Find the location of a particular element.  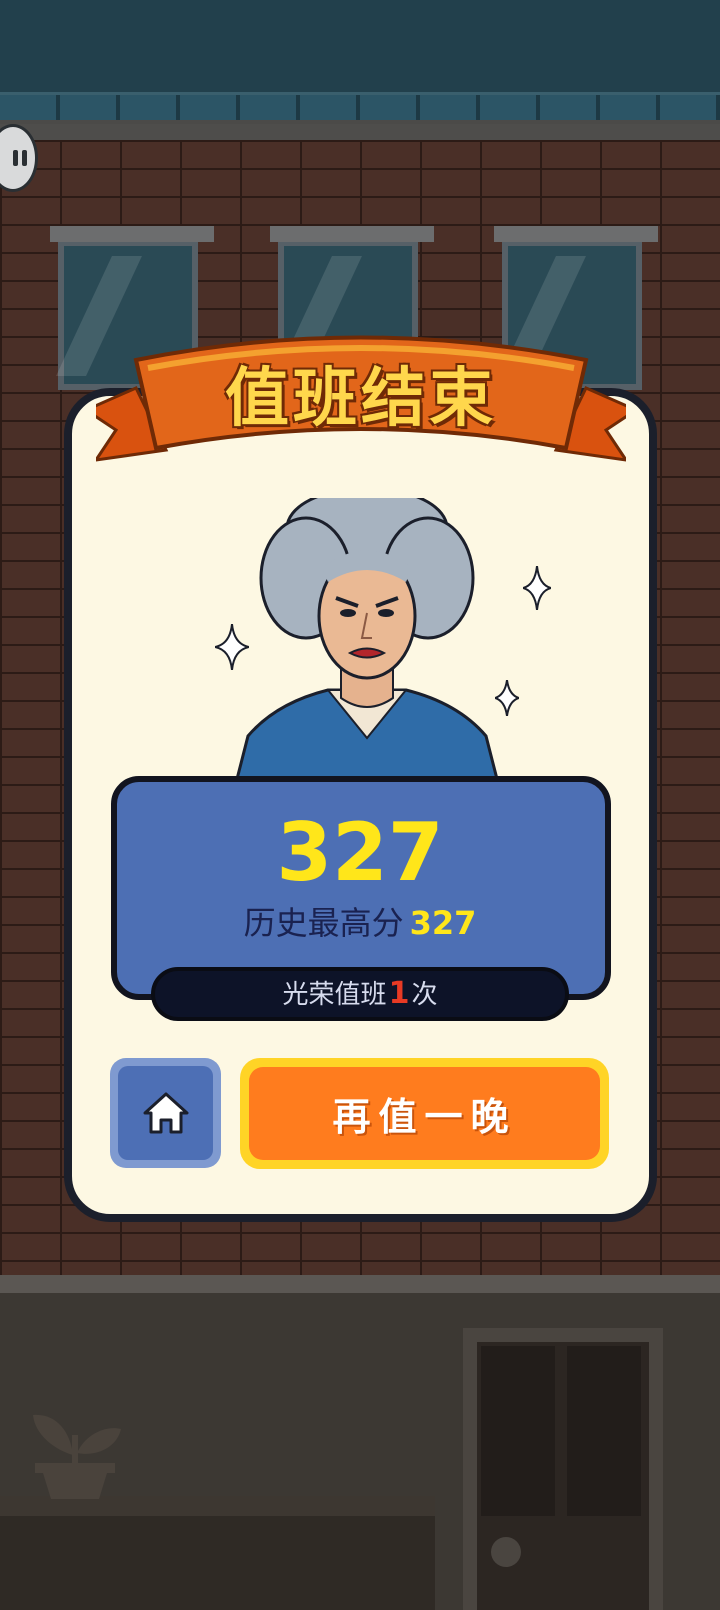

home-icon is located at coordinates (165, 1113).